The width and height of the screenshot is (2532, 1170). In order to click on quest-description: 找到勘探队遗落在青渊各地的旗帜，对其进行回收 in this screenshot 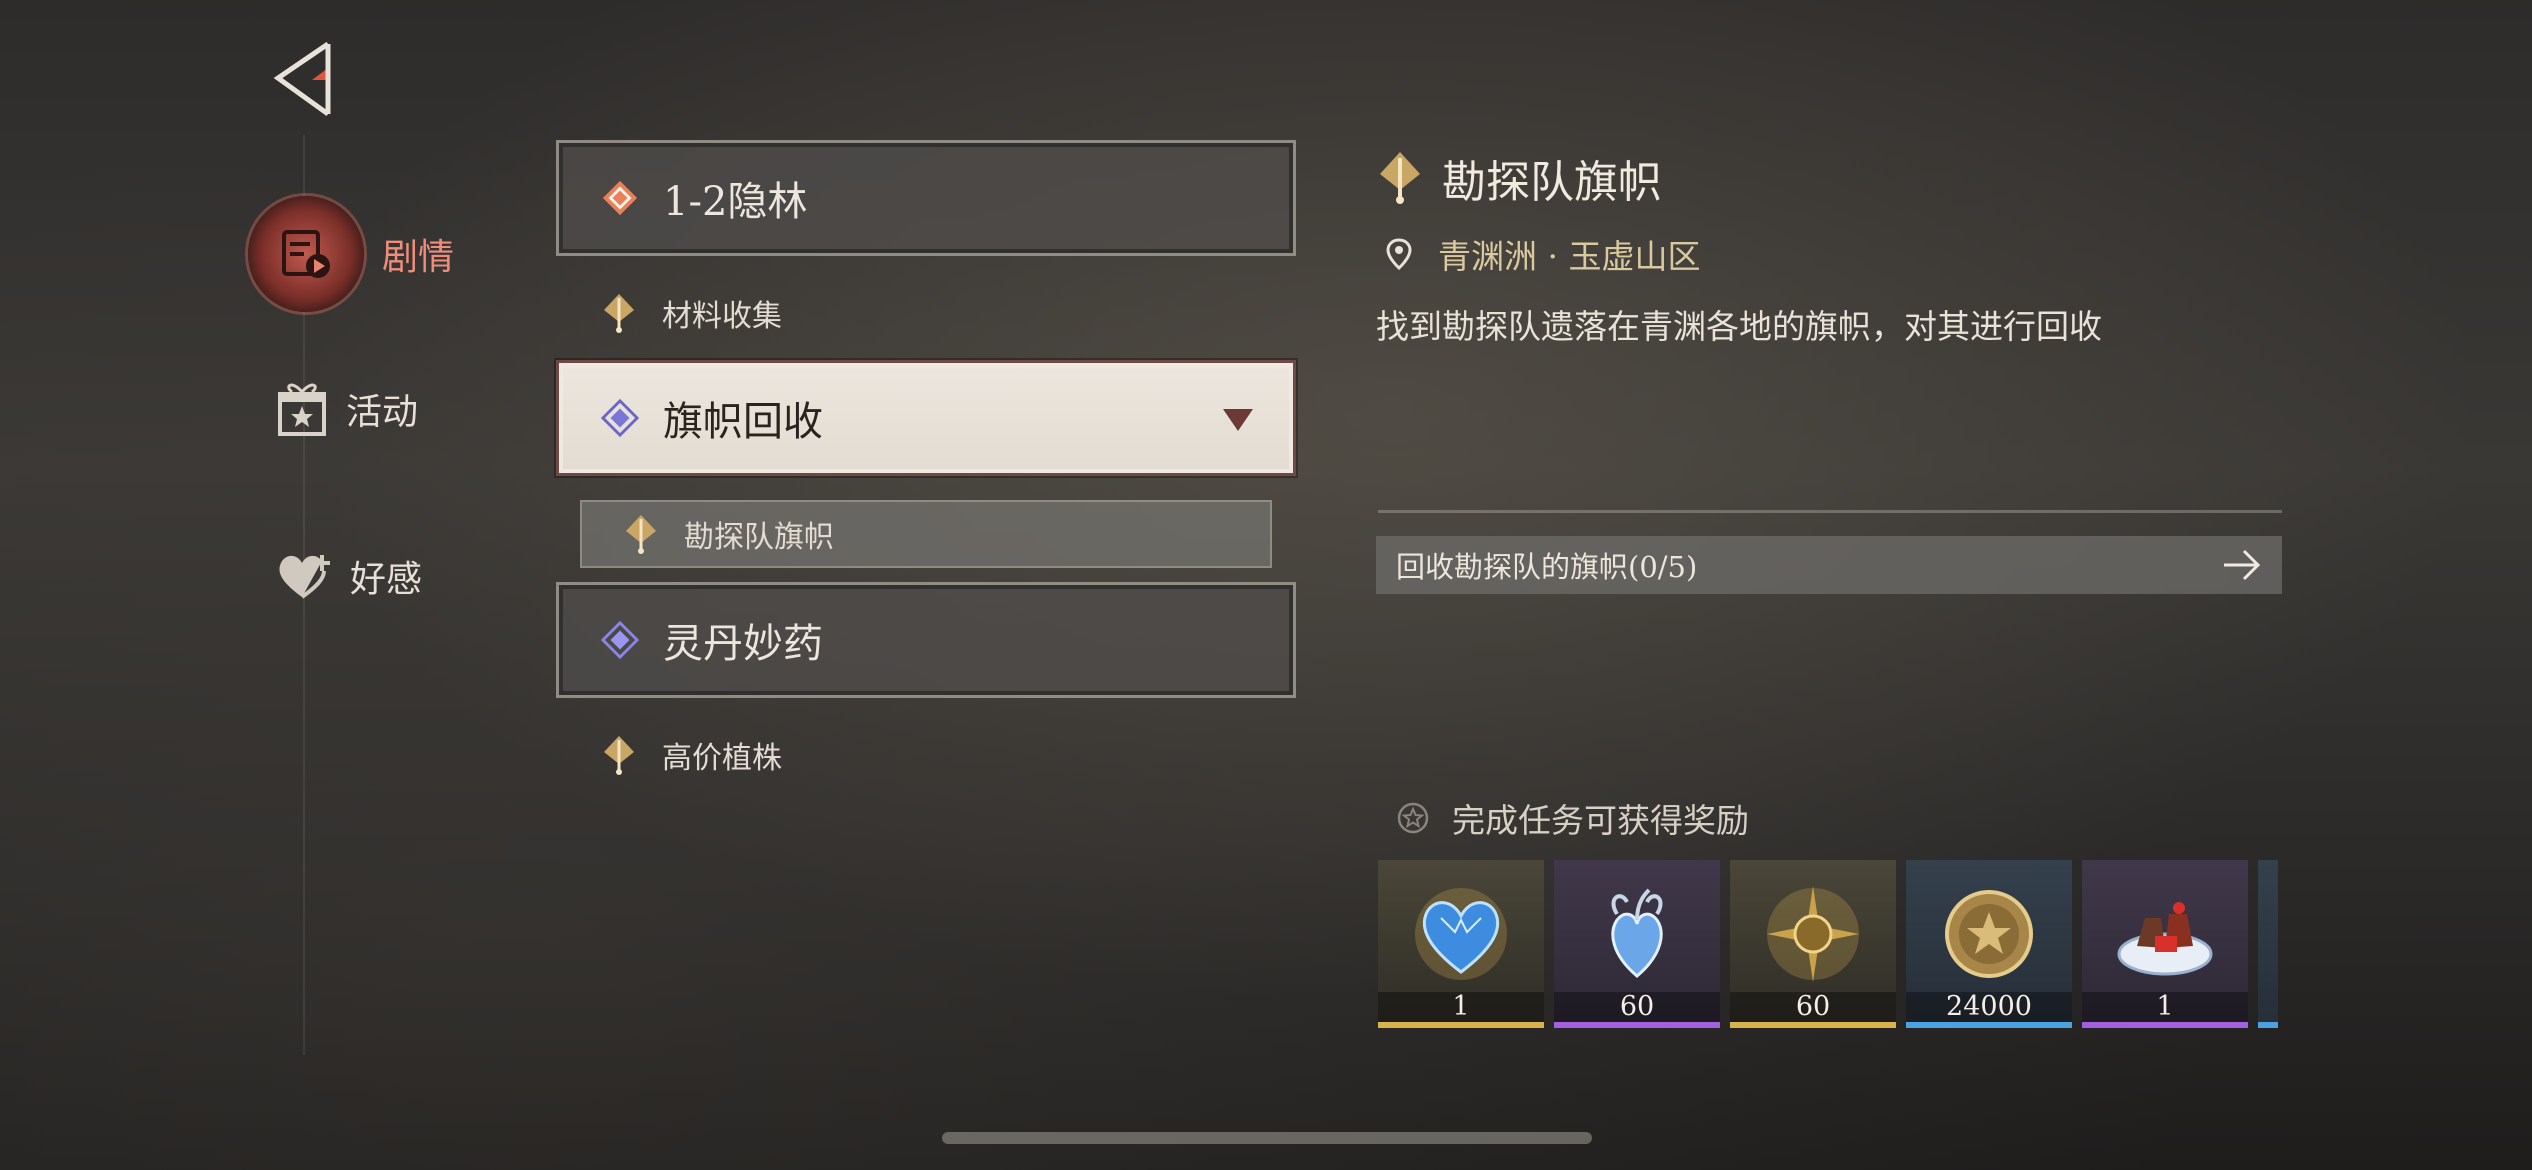, I will do `click(1739, 326)`.